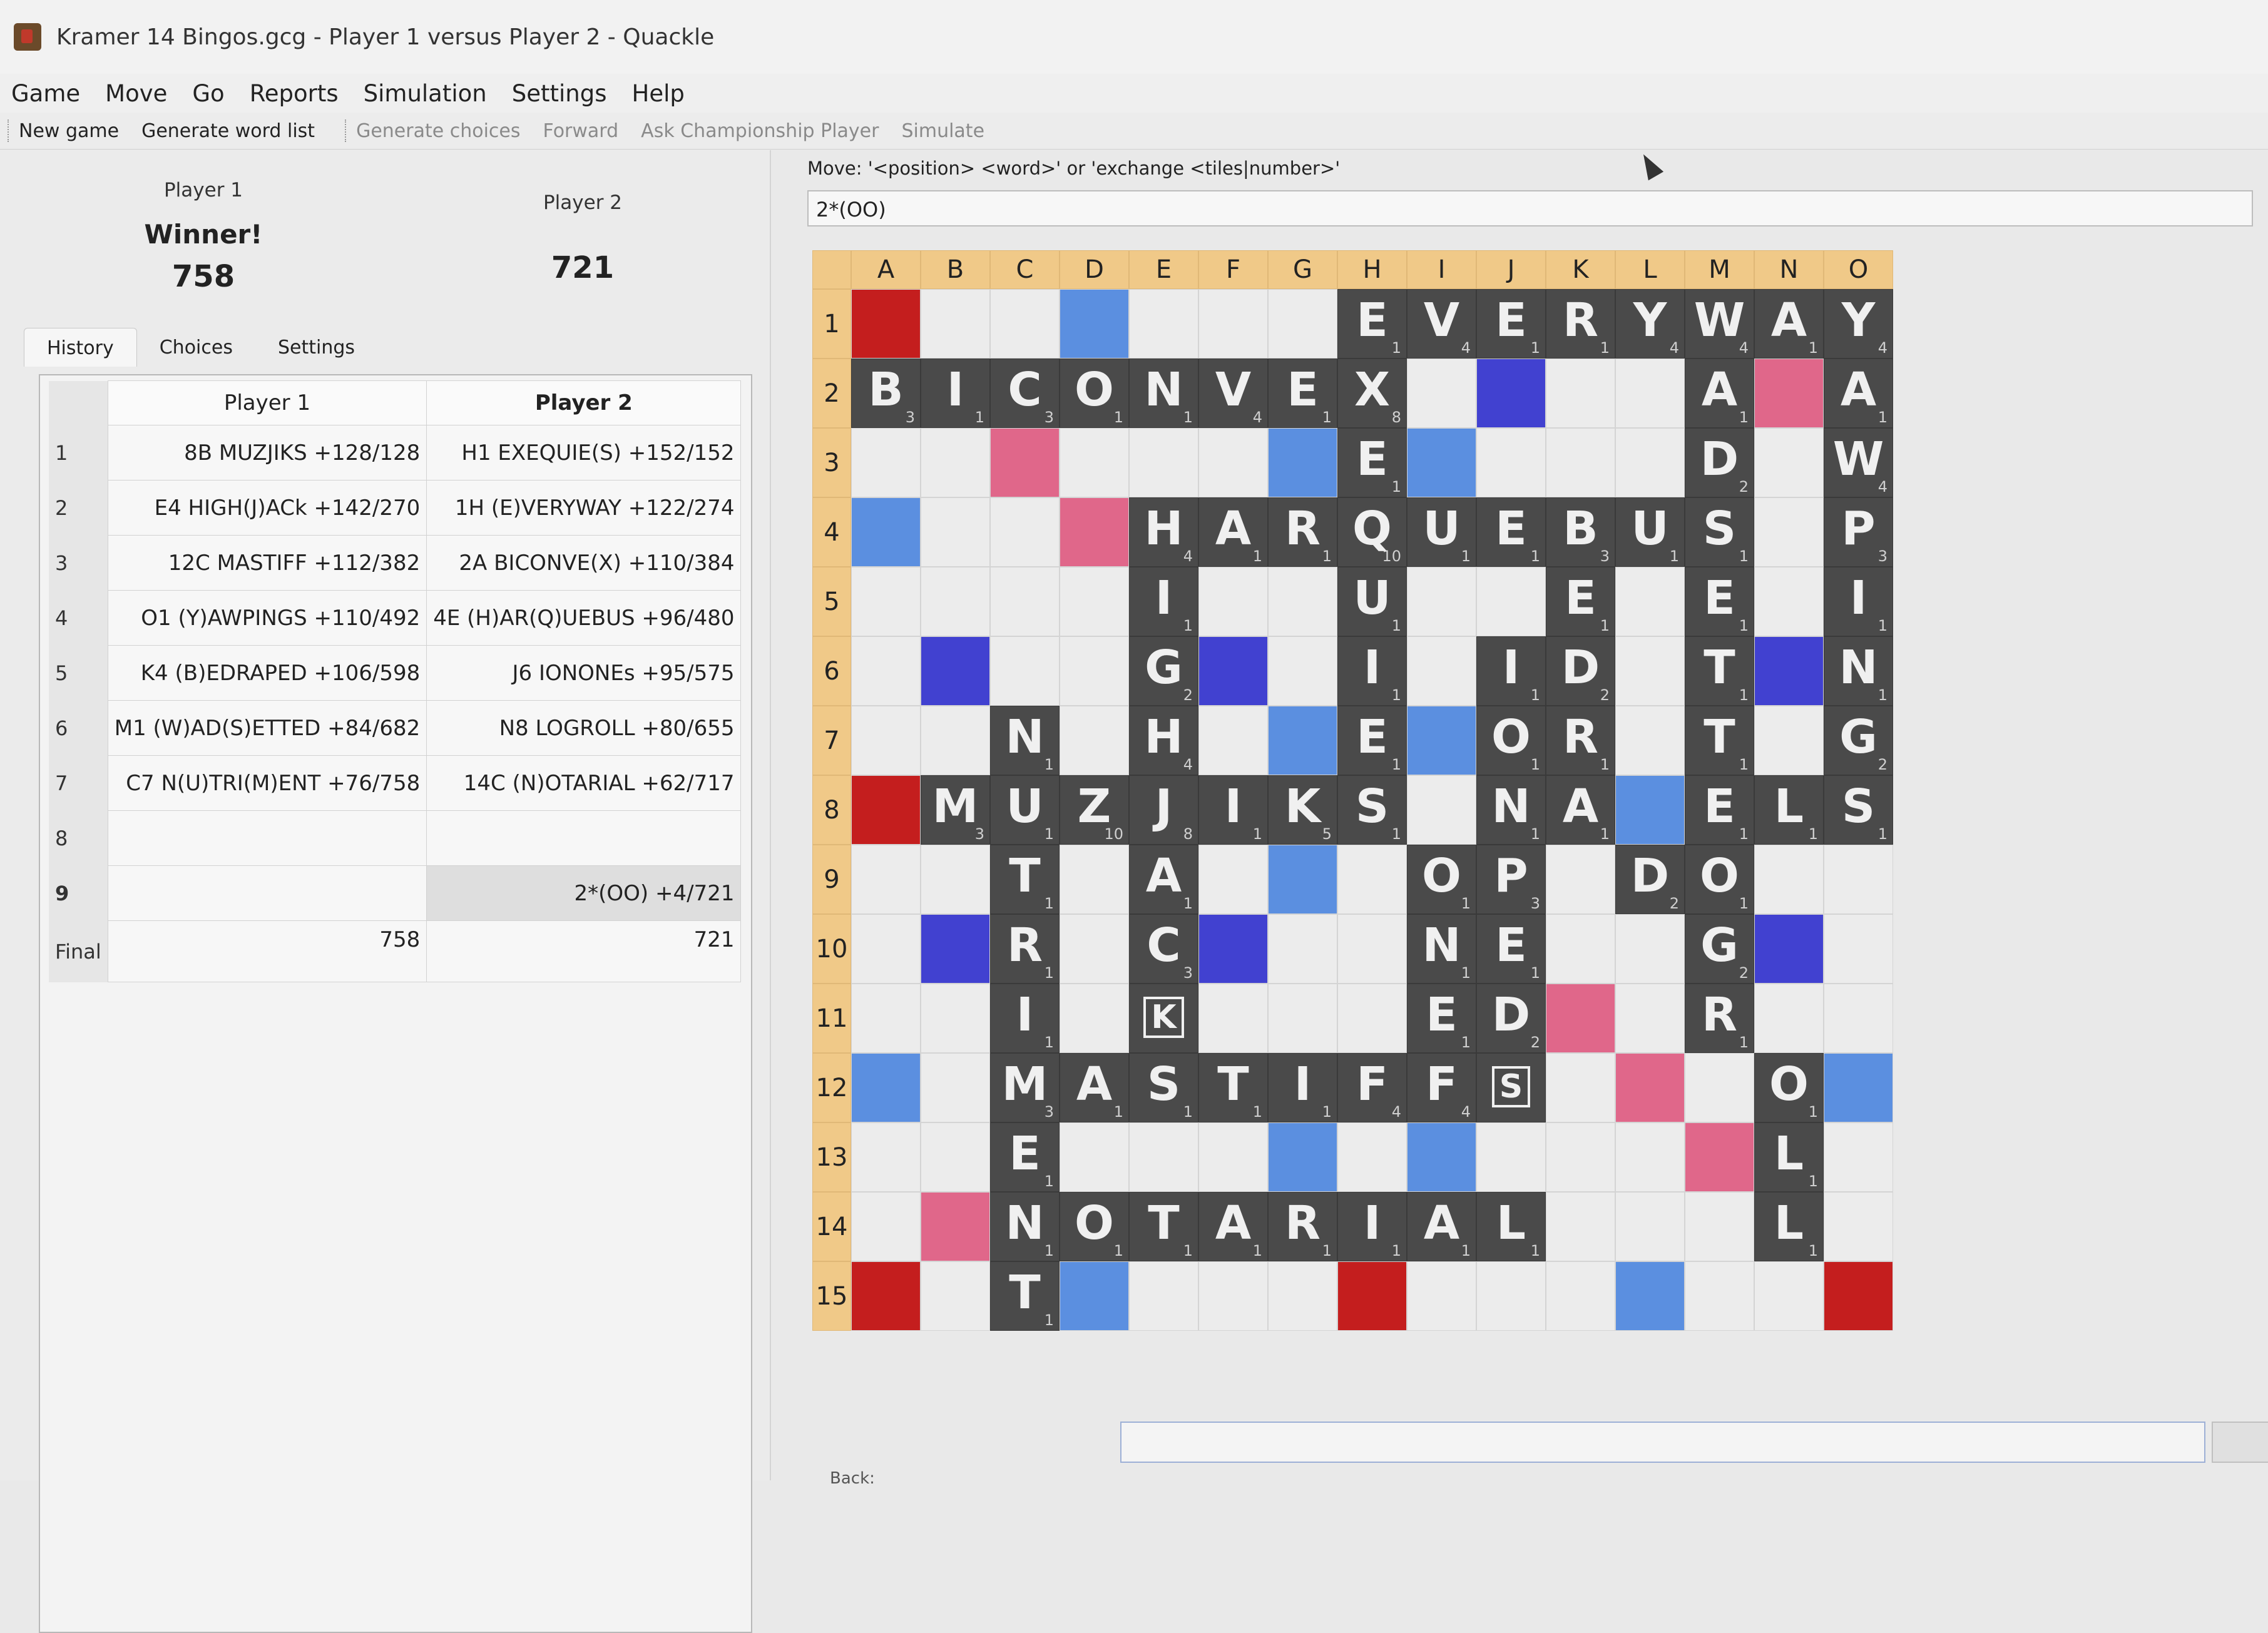 This screenshot has height=1633, width=2268. I want to click on tile-i14: 1A, so click(1441, 1226).